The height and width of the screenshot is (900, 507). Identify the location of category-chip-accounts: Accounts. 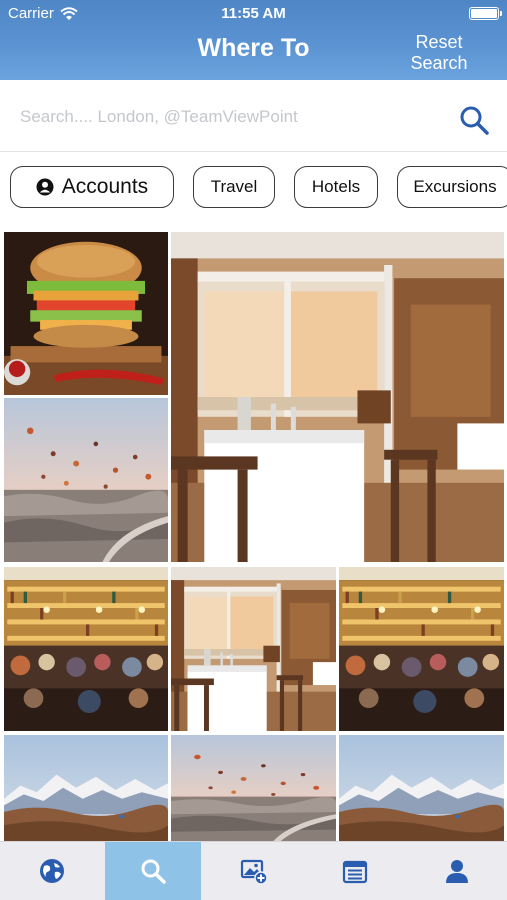
(92, 187).